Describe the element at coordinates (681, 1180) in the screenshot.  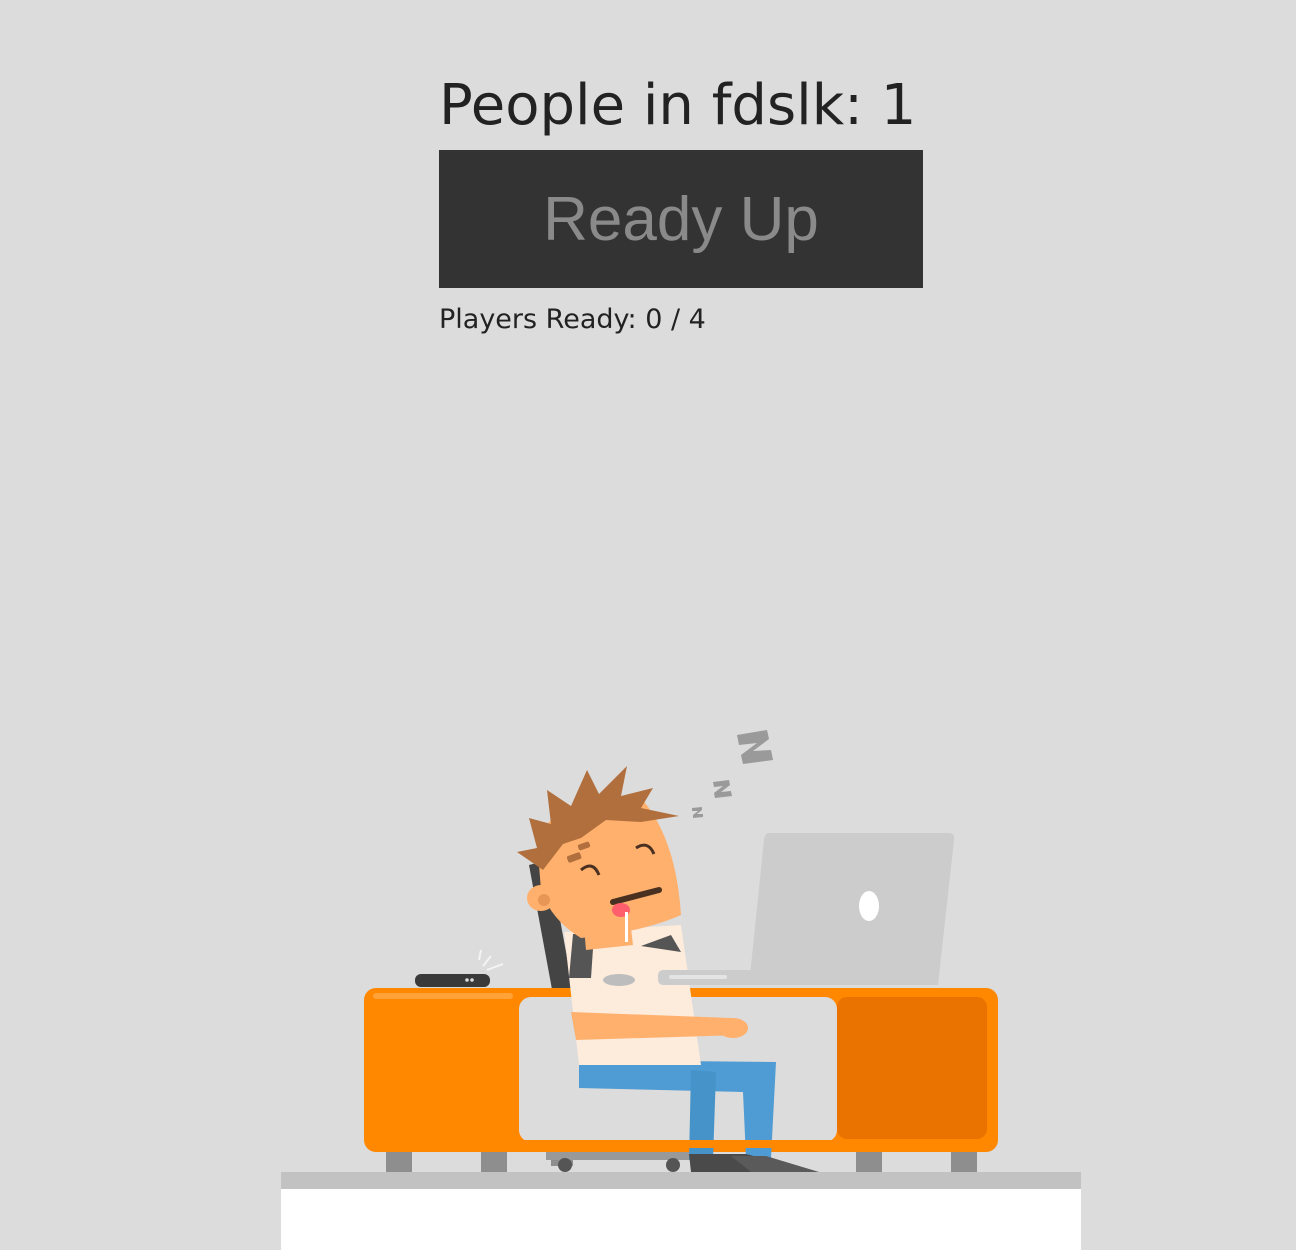
I see `floor-strip` at that location.